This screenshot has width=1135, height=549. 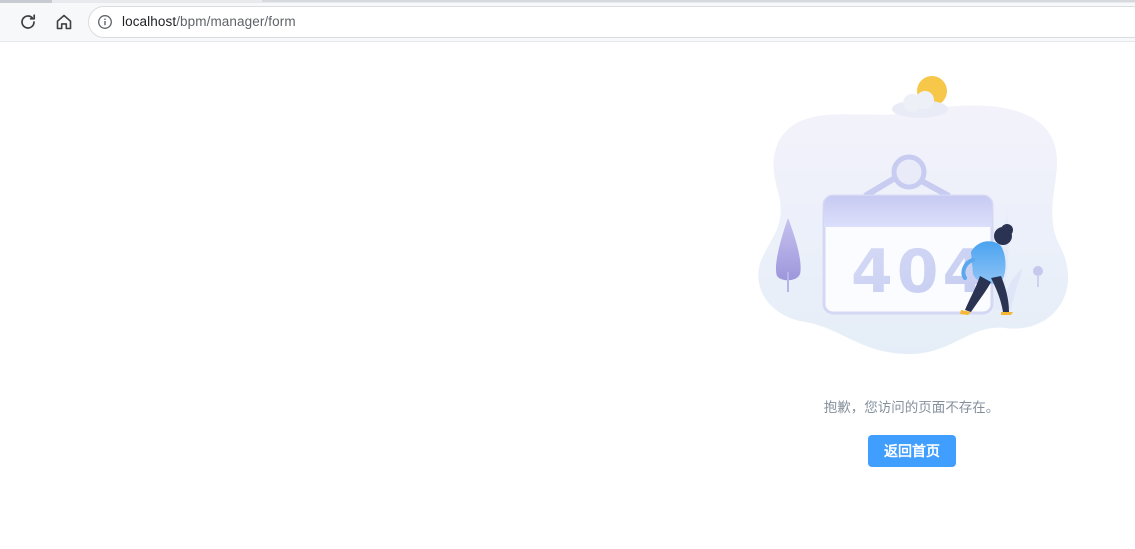 I want to click on error-message: 抱歉，您访问的页面不存在。, so click(x=911, y=408).